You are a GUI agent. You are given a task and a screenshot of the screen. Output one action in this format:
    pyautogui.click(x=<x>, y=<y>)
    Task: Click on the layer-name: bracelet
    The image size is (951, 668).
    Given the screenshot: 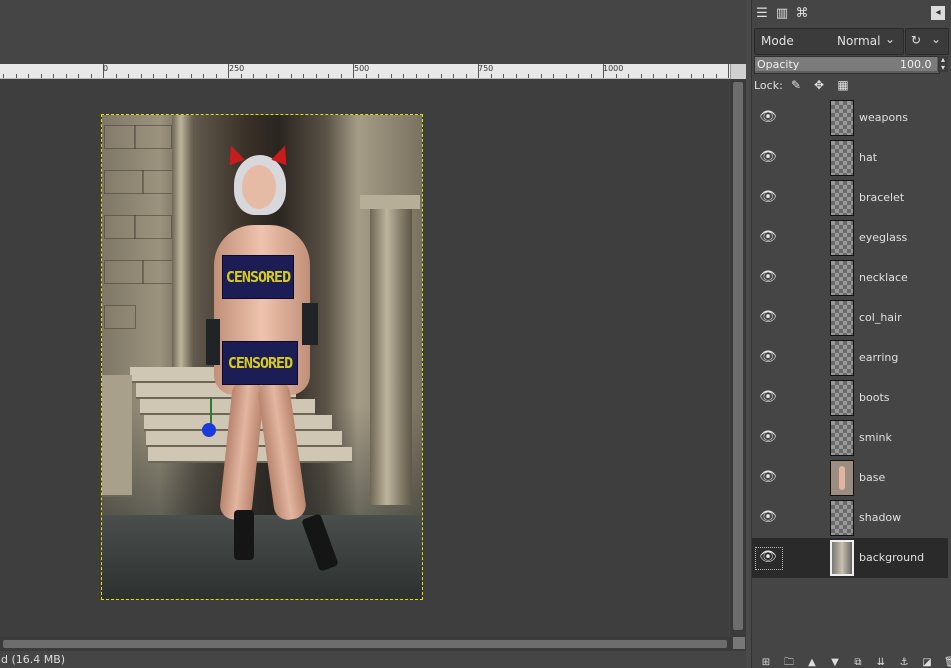 What is the action you would take?
    pyautogui.click(x=881, y=197)
    